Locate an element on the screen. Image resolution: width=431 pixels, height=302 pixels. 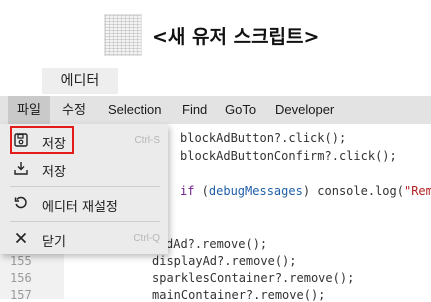
line-number: 155 is located at coordinates (21, 261).